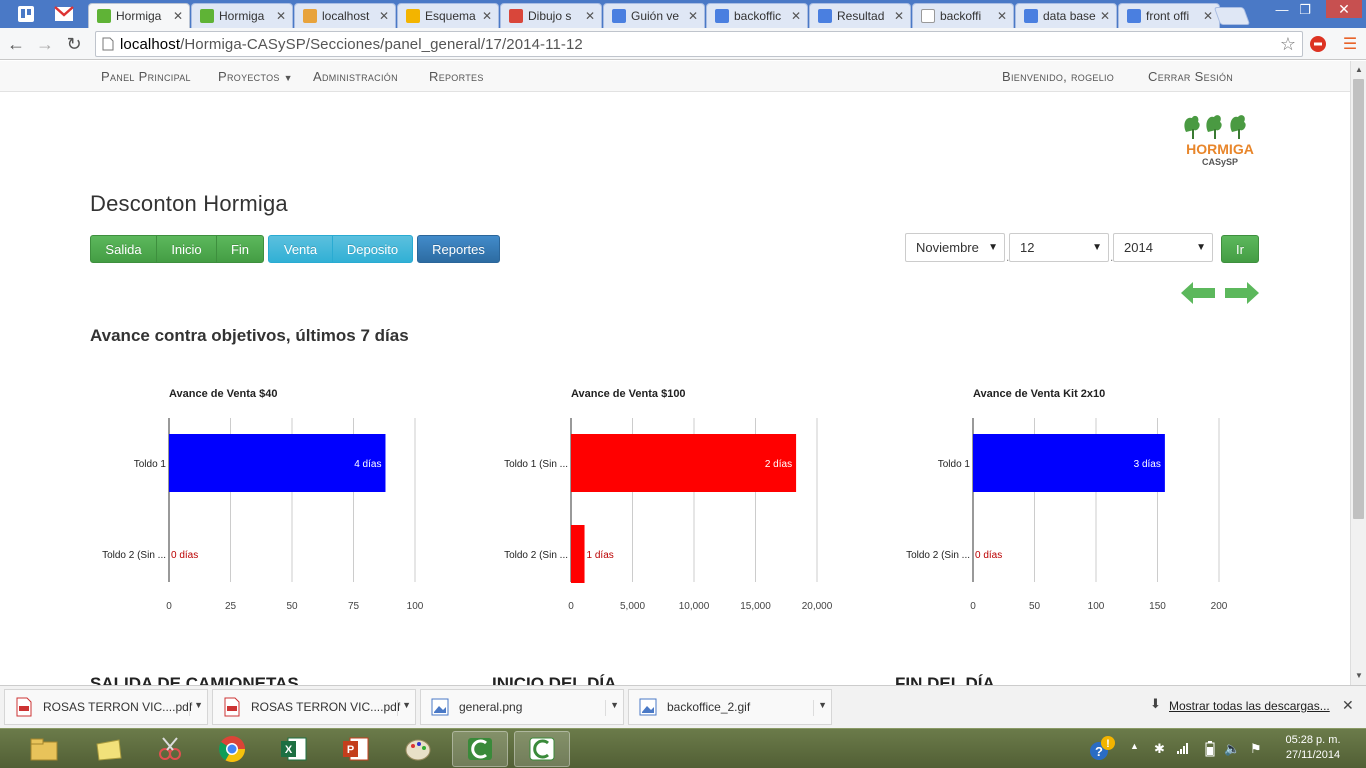 The height and width of the screenshot is (768, 1366). Describe the element at coordinates (1358, 69) in the screenshot. I see `scroll-up-icon: ▲` at that location.